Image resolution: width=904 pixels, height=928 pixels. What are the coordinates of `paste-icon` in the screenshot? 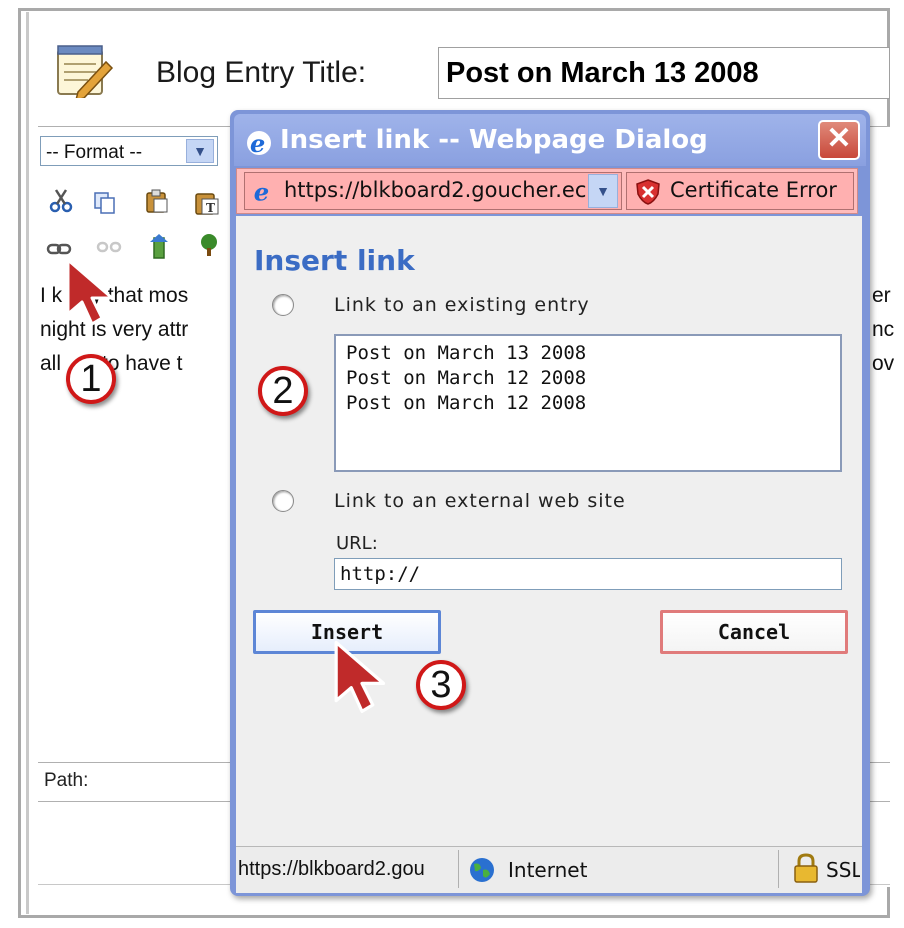 It's located at (157, 201).